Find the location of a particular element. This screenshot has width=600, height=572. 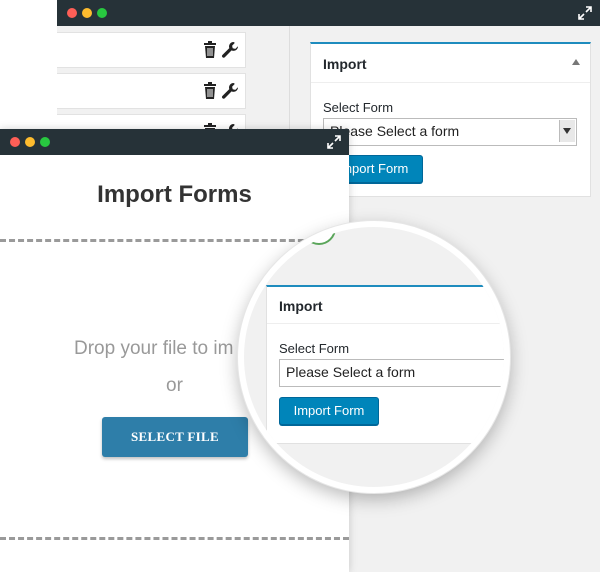

collapse-arrow-icon is located at coordinates (576, 62).